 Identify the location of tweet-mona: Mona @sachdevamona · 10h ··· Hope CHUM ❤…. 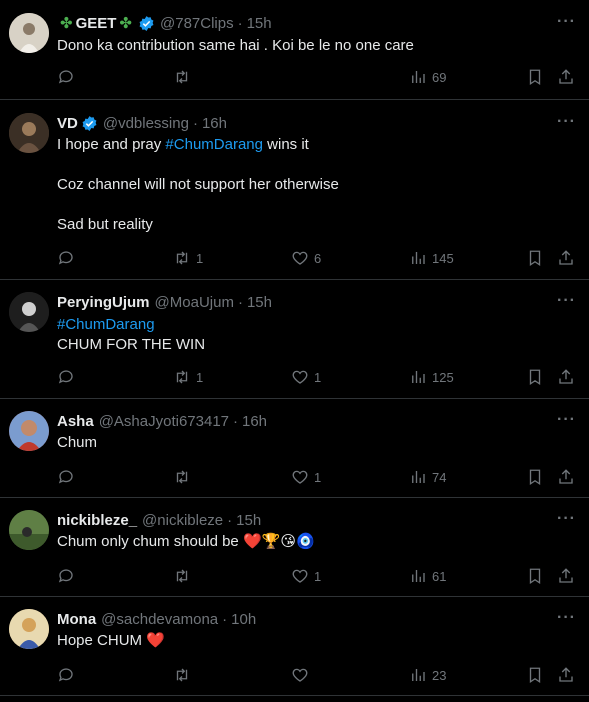
(294, 646).